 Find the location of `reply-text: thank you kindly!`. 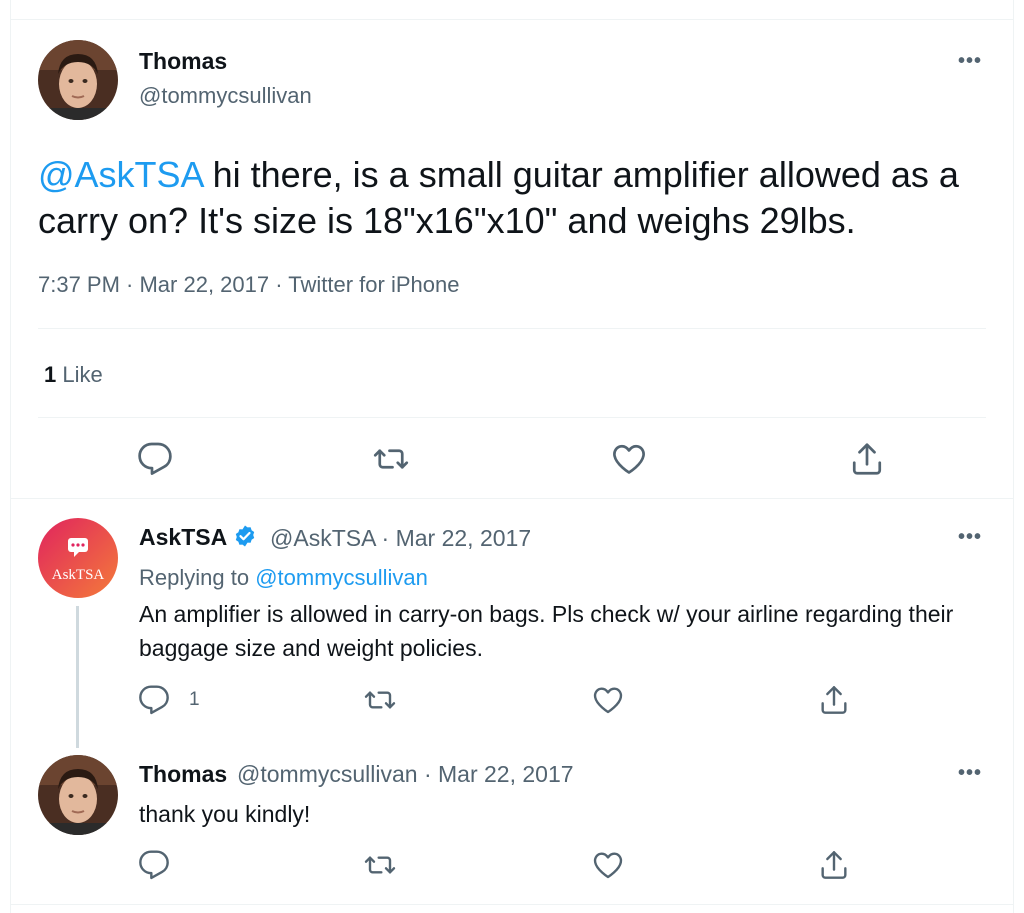

reply-text: thank you kindly! is located at coordinates (225, 814).